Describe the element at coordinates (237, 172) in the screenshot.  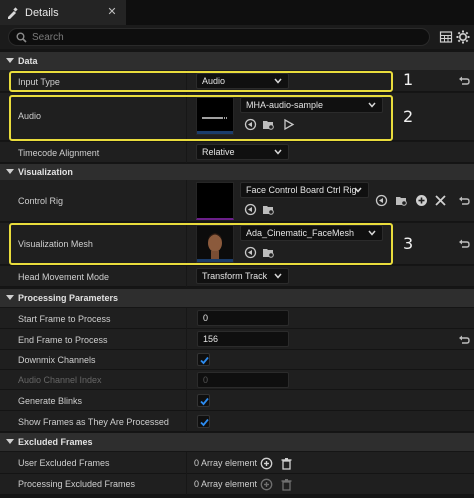
I see `category-visualization: Visualization` at that location.